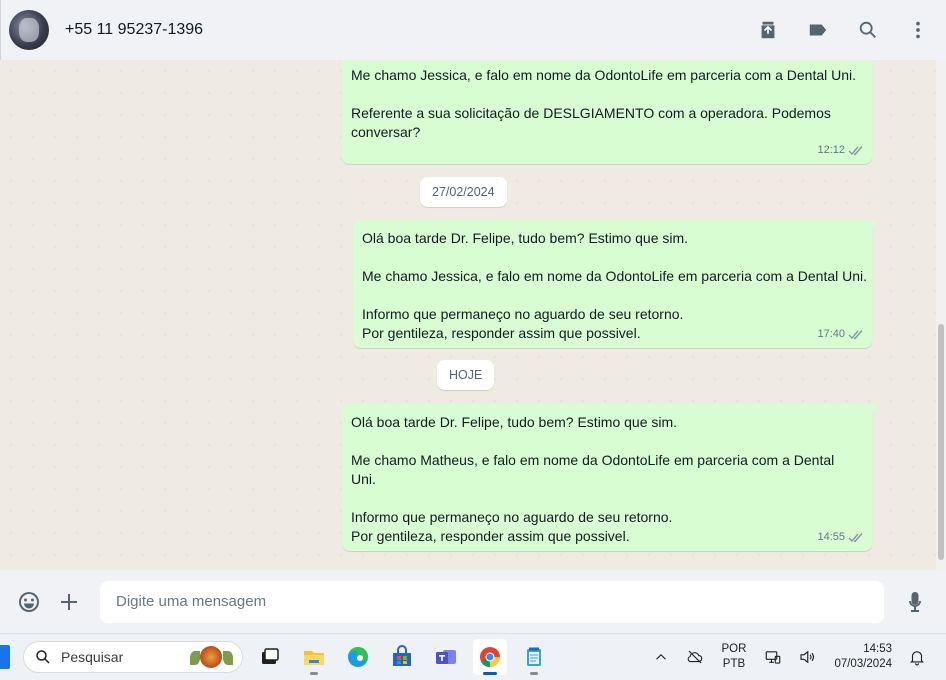 The height and width of the screenshot is (680, 946). What do you see at coordinates (915, 602) in the screenshot?
I see `microphone-icon` at bounding box center [915, 602].